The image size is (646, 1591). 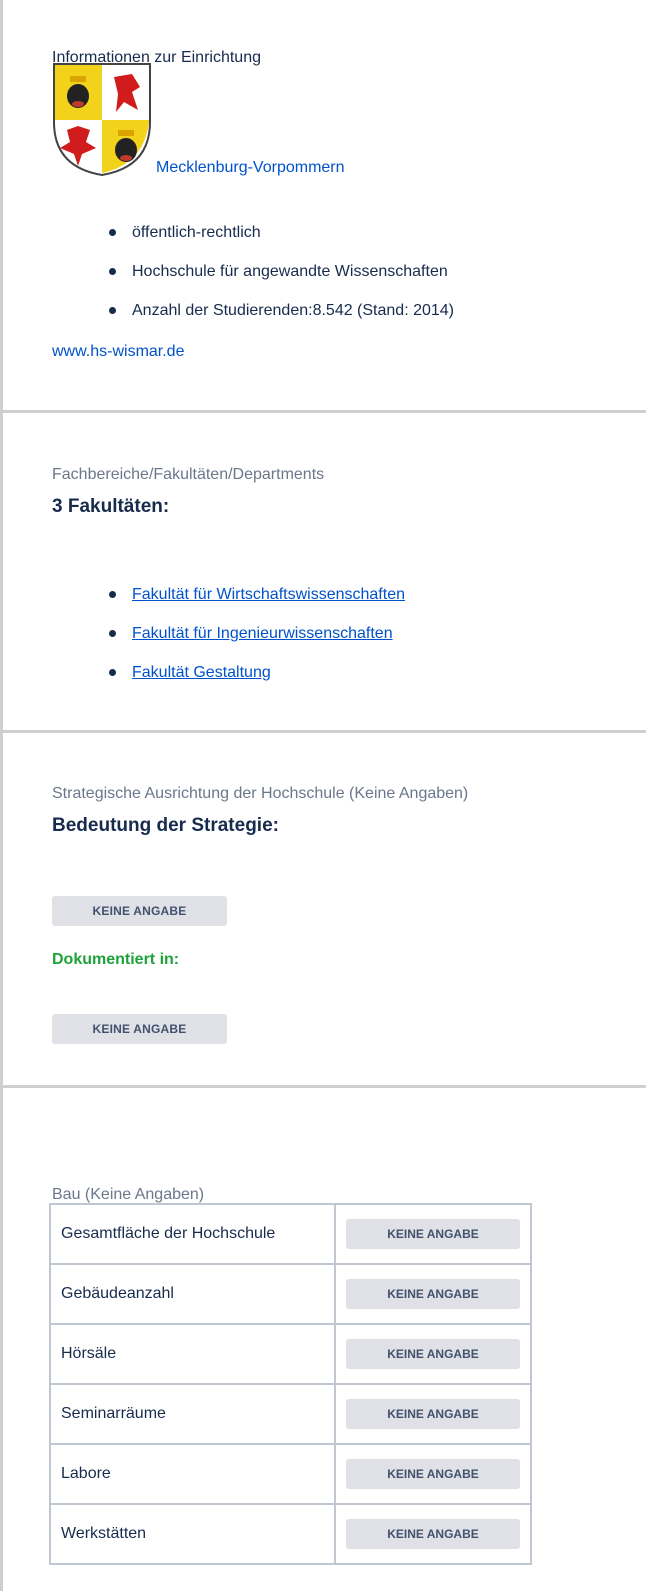 I want to click on list-item: Hochschule für angewandte Wissenschaften, so click(x=280, y=281).